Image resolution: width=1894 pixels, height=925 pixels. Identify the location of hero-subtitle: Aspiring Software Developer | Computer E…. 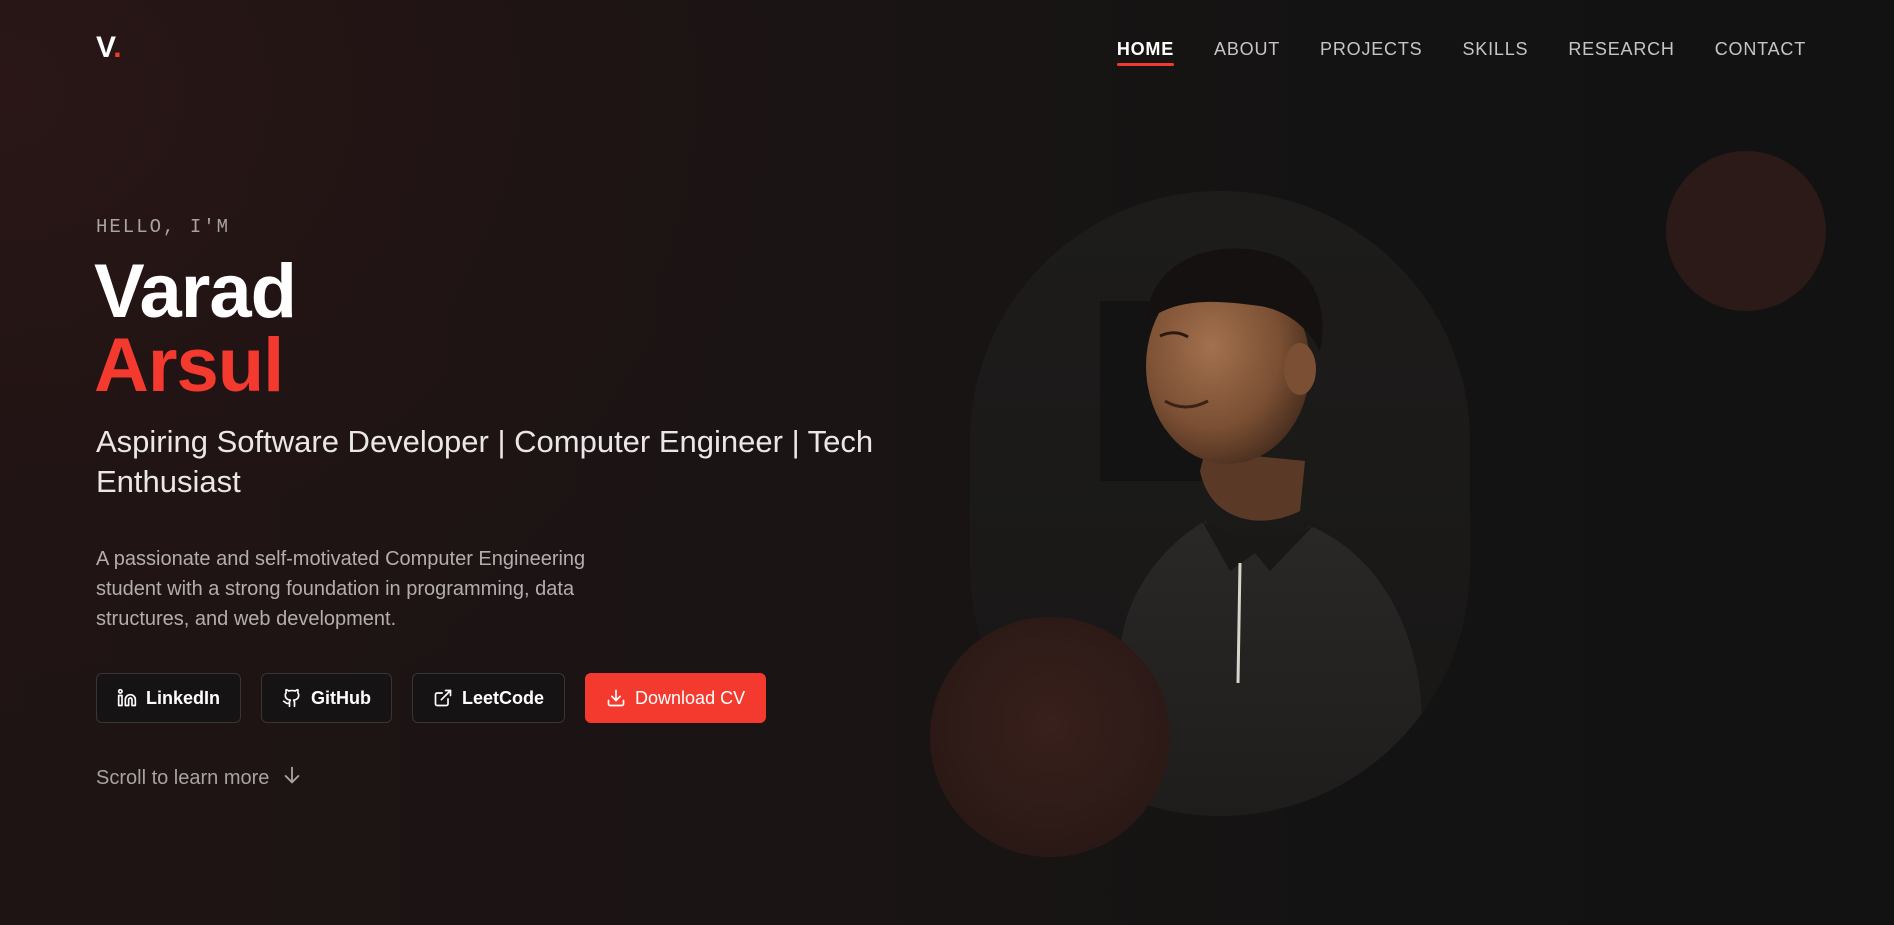
(485, 461).